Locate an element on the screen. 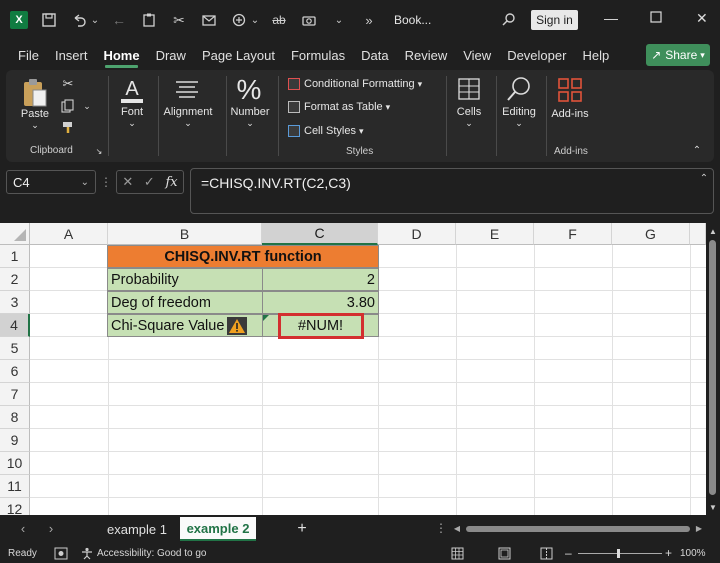 The image size is (720, 563). zoom-slider-thumb is located at coordinates (618, 553).